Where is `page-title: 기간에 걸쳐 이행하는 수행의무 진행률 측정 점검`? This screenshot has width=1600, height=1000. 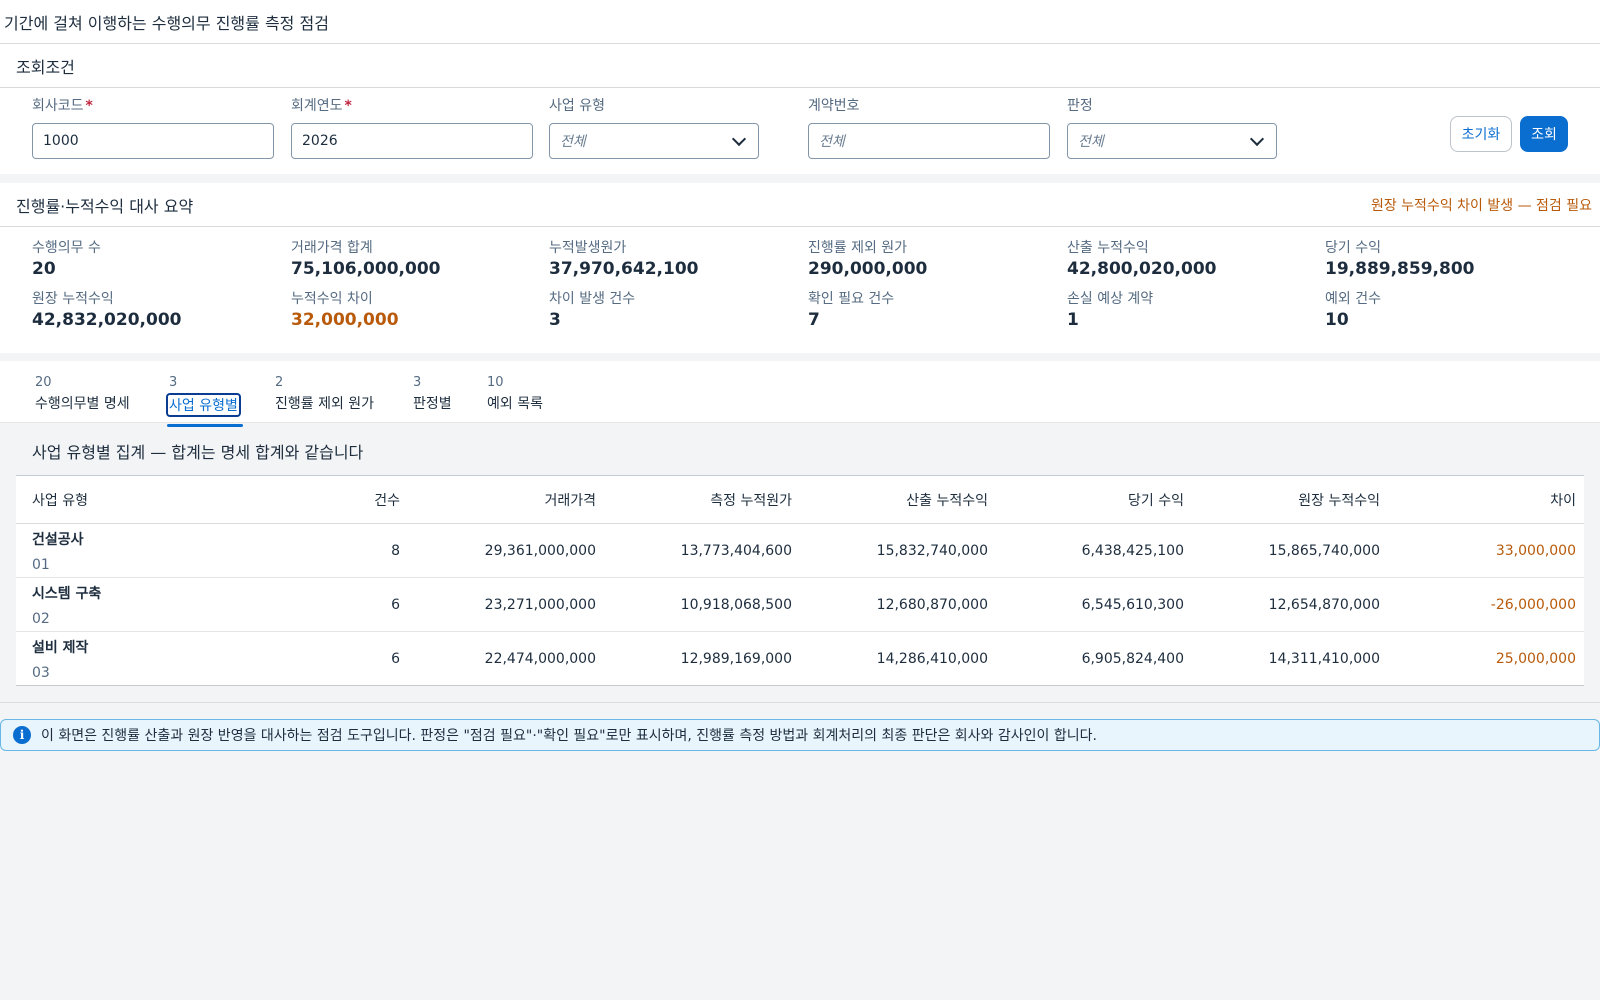
page-title: 기간에 걸쳐 이행하는 수행의무 진행률 측정 점검 is located at coordinates (800, 22).